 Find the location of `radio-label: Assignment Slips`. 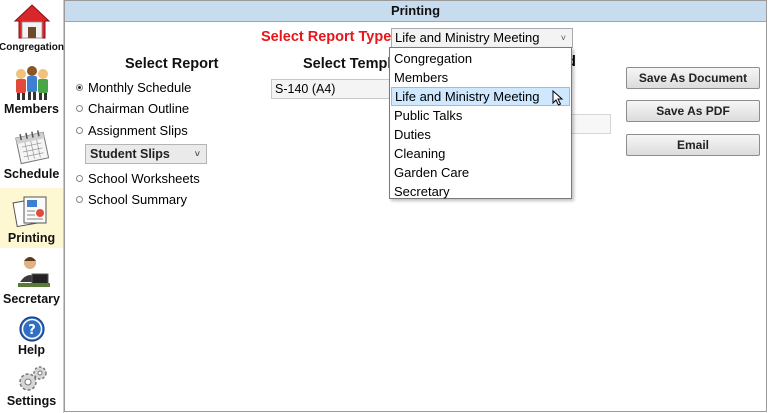

radio-label: Assignment Slips is located at coordinates (138, 130).